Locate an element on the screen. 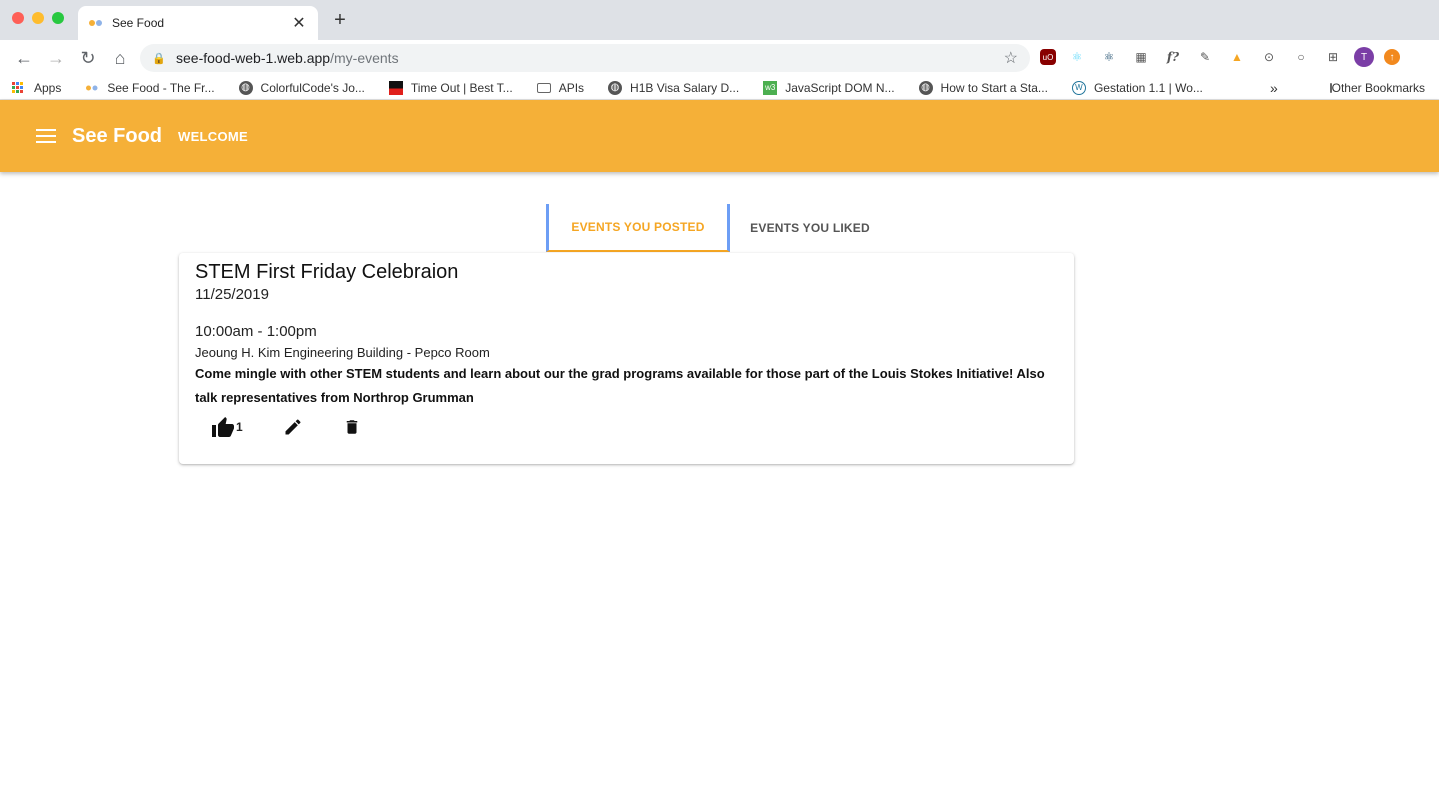 The height and width of the screenshot is (796, 1439). wordpress-icon: W is located at coordinates (1078, 87).